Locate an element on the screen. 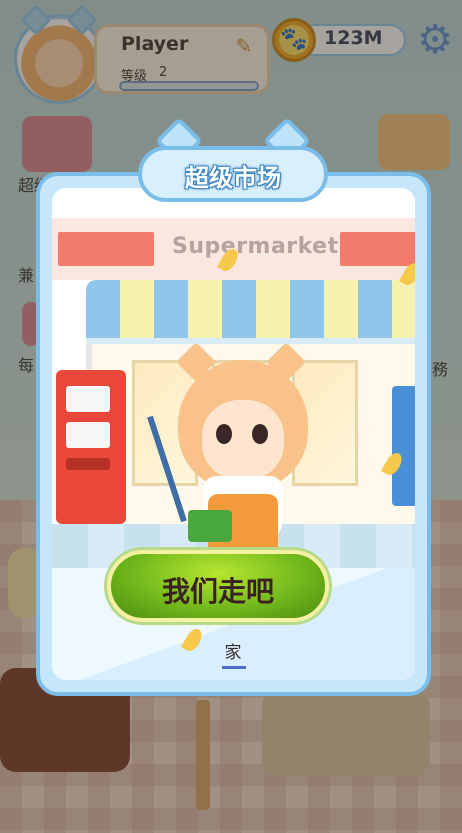 The image size is (462, 833). shopping-basket-icon is located at coordinates (210, 526).